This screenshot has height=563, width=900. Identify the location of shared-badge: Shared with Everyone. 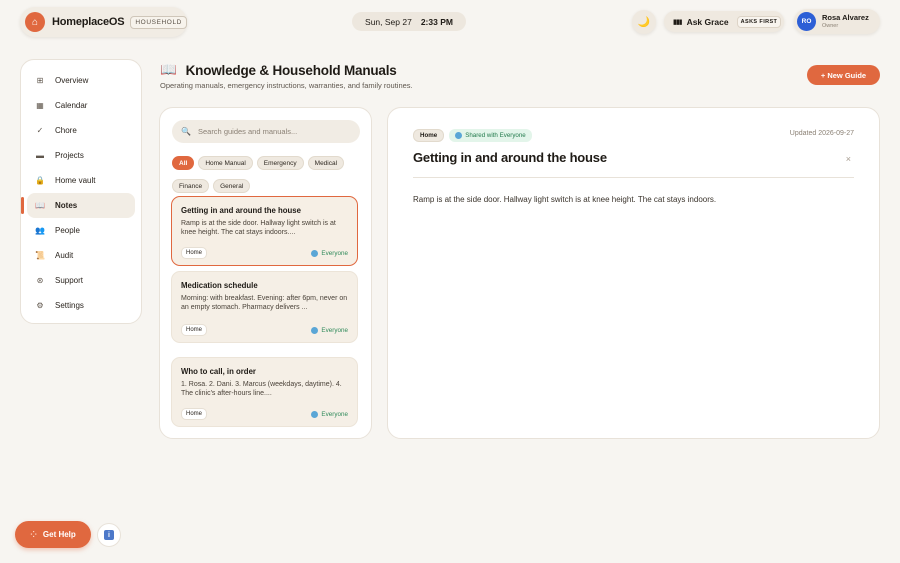
(490, 135).